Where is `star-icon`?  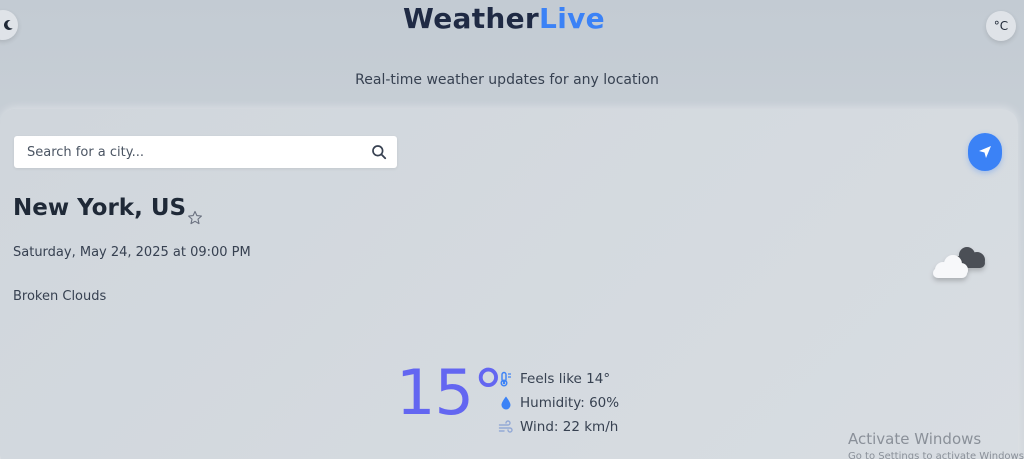 star-icon is located at coordinates (195, 218).